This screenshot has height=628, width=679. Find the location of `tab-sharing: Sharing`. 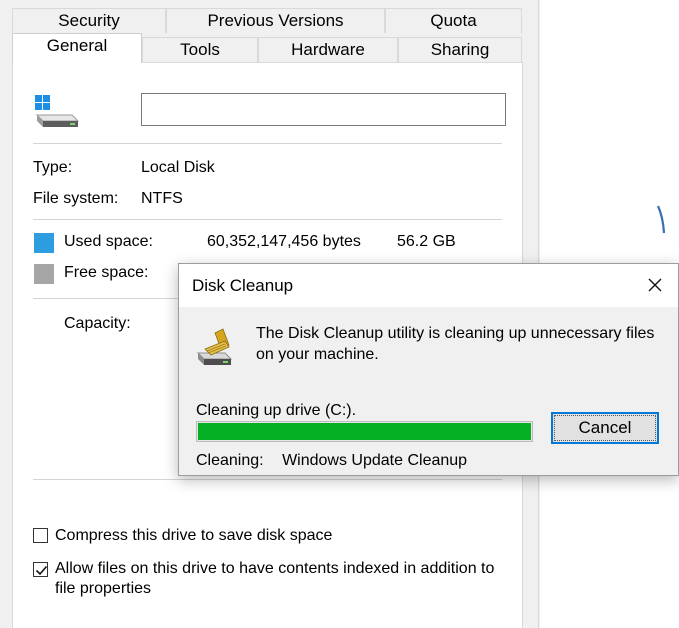

tab-sharing: Sharing is located at coordinates (460, 49).